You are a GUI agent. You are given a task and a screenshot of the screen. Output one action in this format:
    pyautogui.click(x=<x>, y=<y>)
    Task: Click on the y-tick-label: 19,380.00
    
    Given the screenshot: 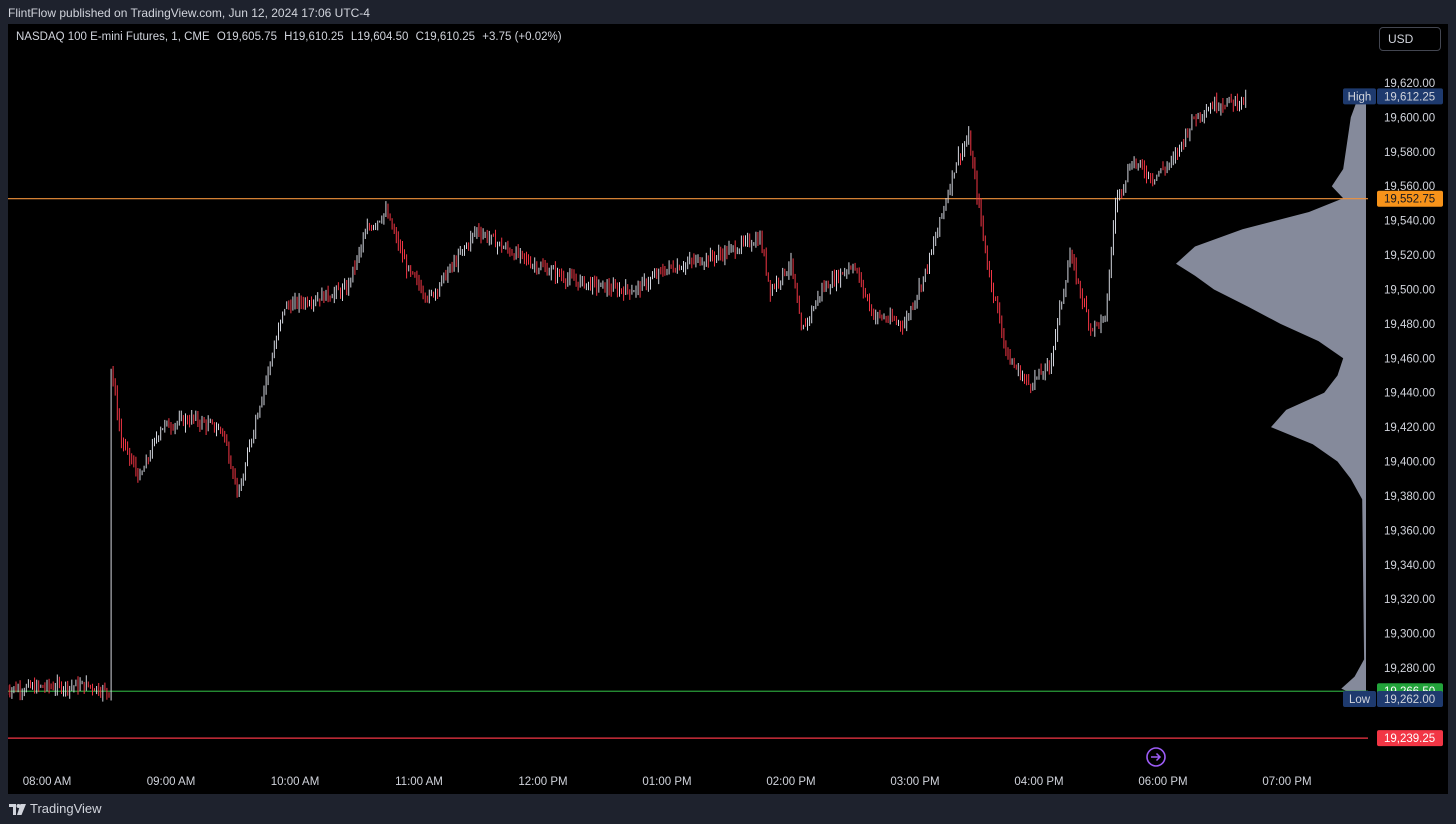 What is the action you would take?
    pyautogui.click(x=1409, y=497)
    